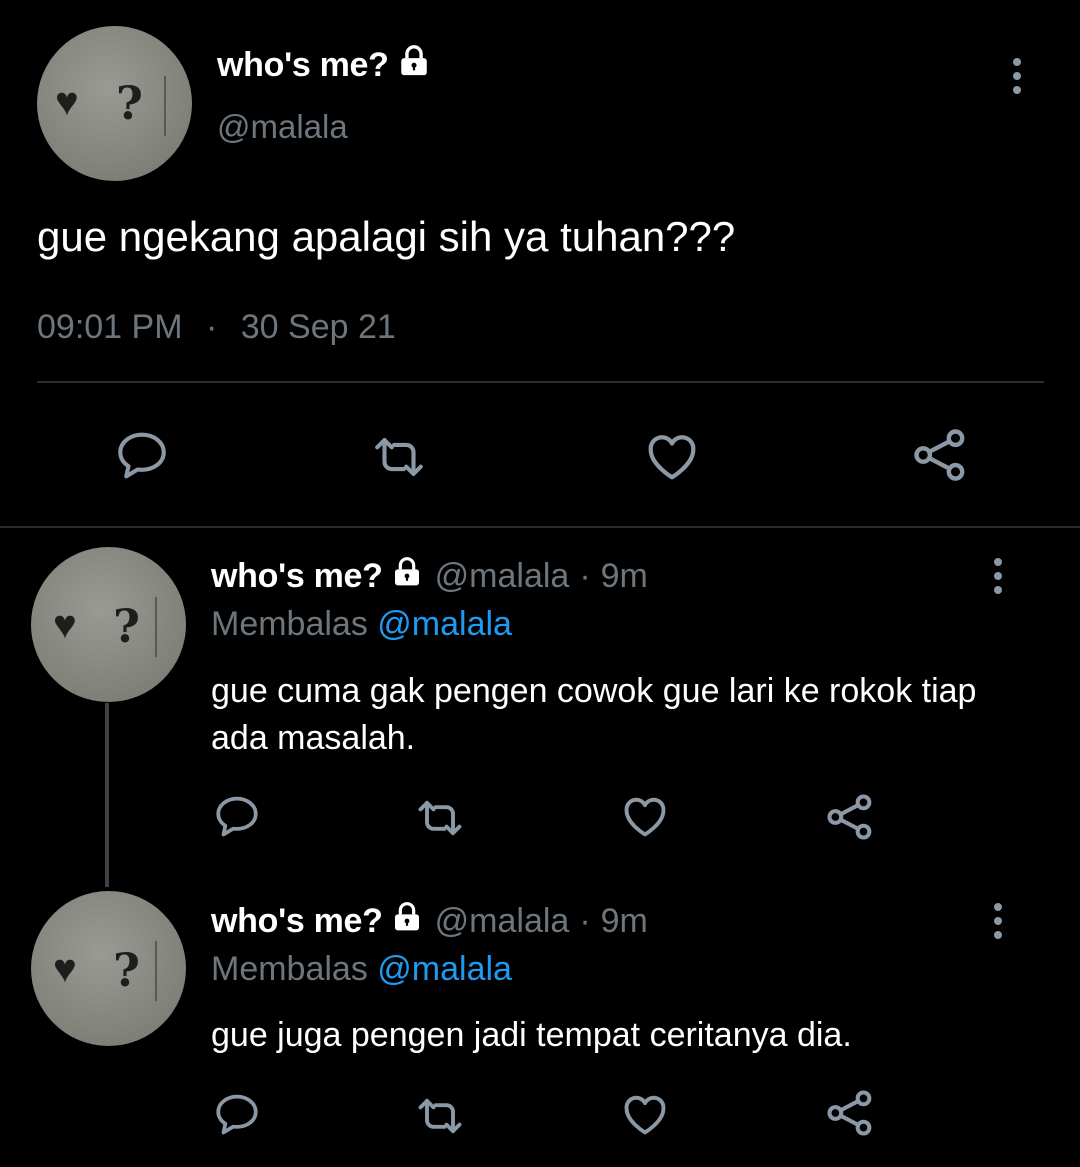 This screenshot has width=1080, height=1167. I want to click on reply-2-mention: @malala, so click(444, 969).